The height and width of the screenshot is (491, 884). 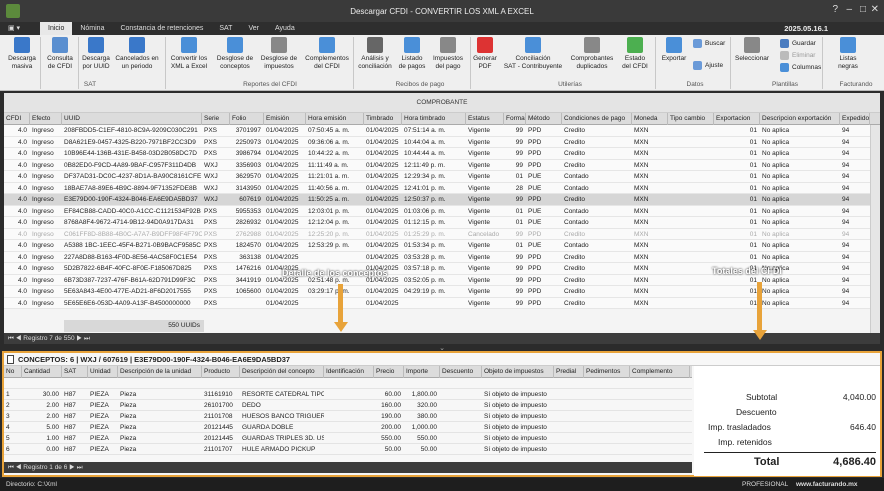 I want to click on ribbon-button-tax-payment: Impuestos del pago, so click(x=448, y=54).